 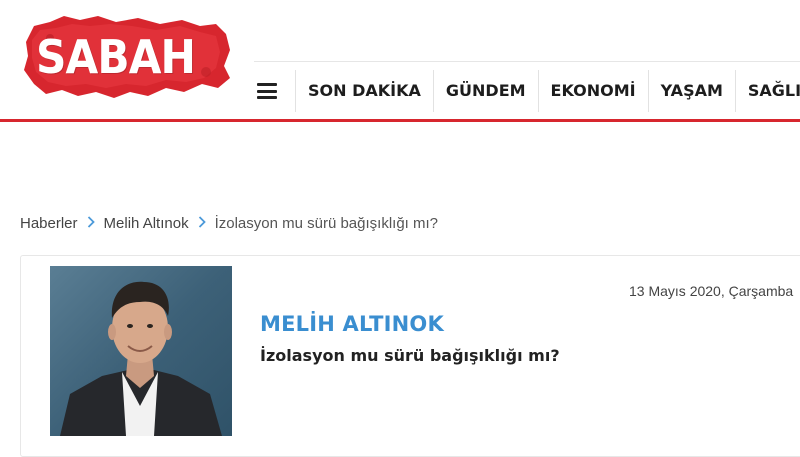 What do you see at coordinates (364, 91) in the screenshot?
I see `nav-item-son-dakika: SON DAKİKA` at bounding box center [364, 91].